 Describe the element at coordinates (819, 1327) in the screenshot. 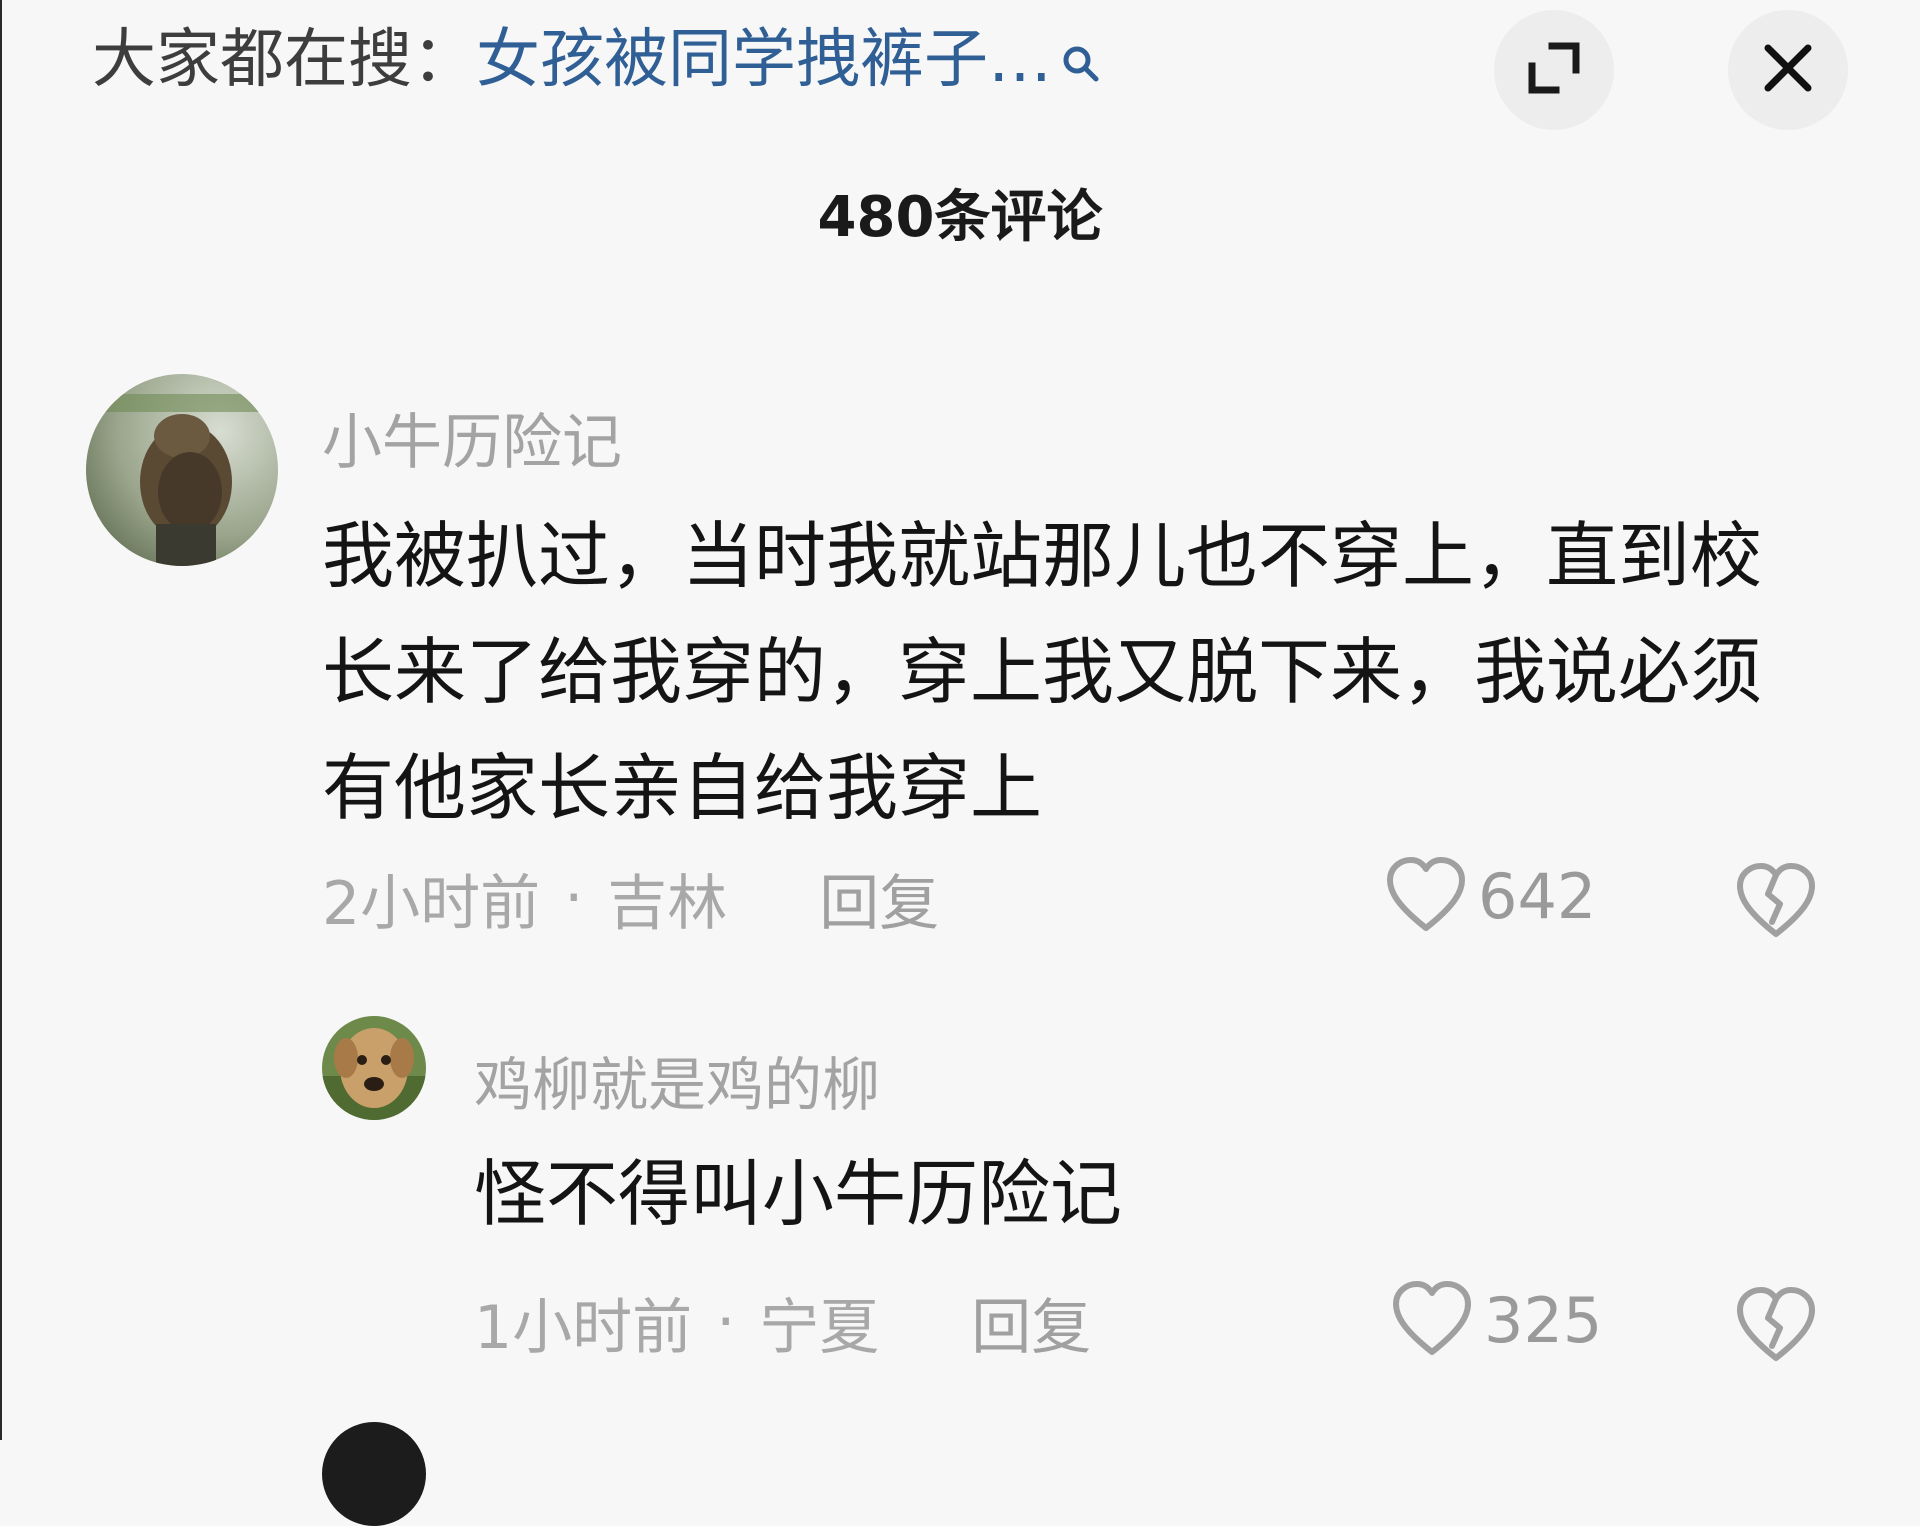

I see `reply-location: 宁夏` at that location.